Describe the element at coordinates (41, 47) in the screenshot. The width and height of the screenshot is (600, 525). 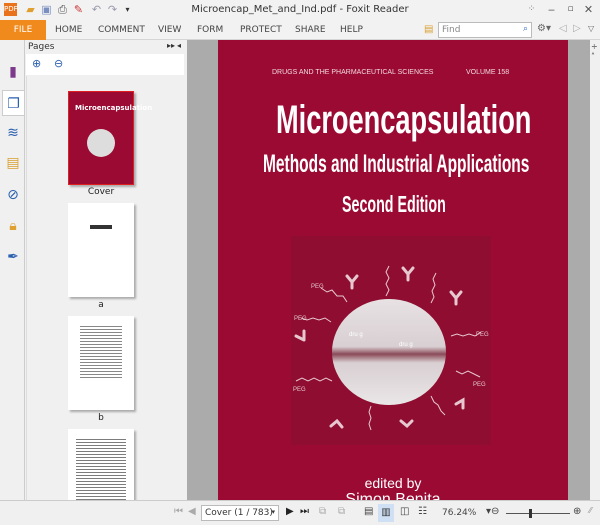
I see `panel-title: Pages` at that location.